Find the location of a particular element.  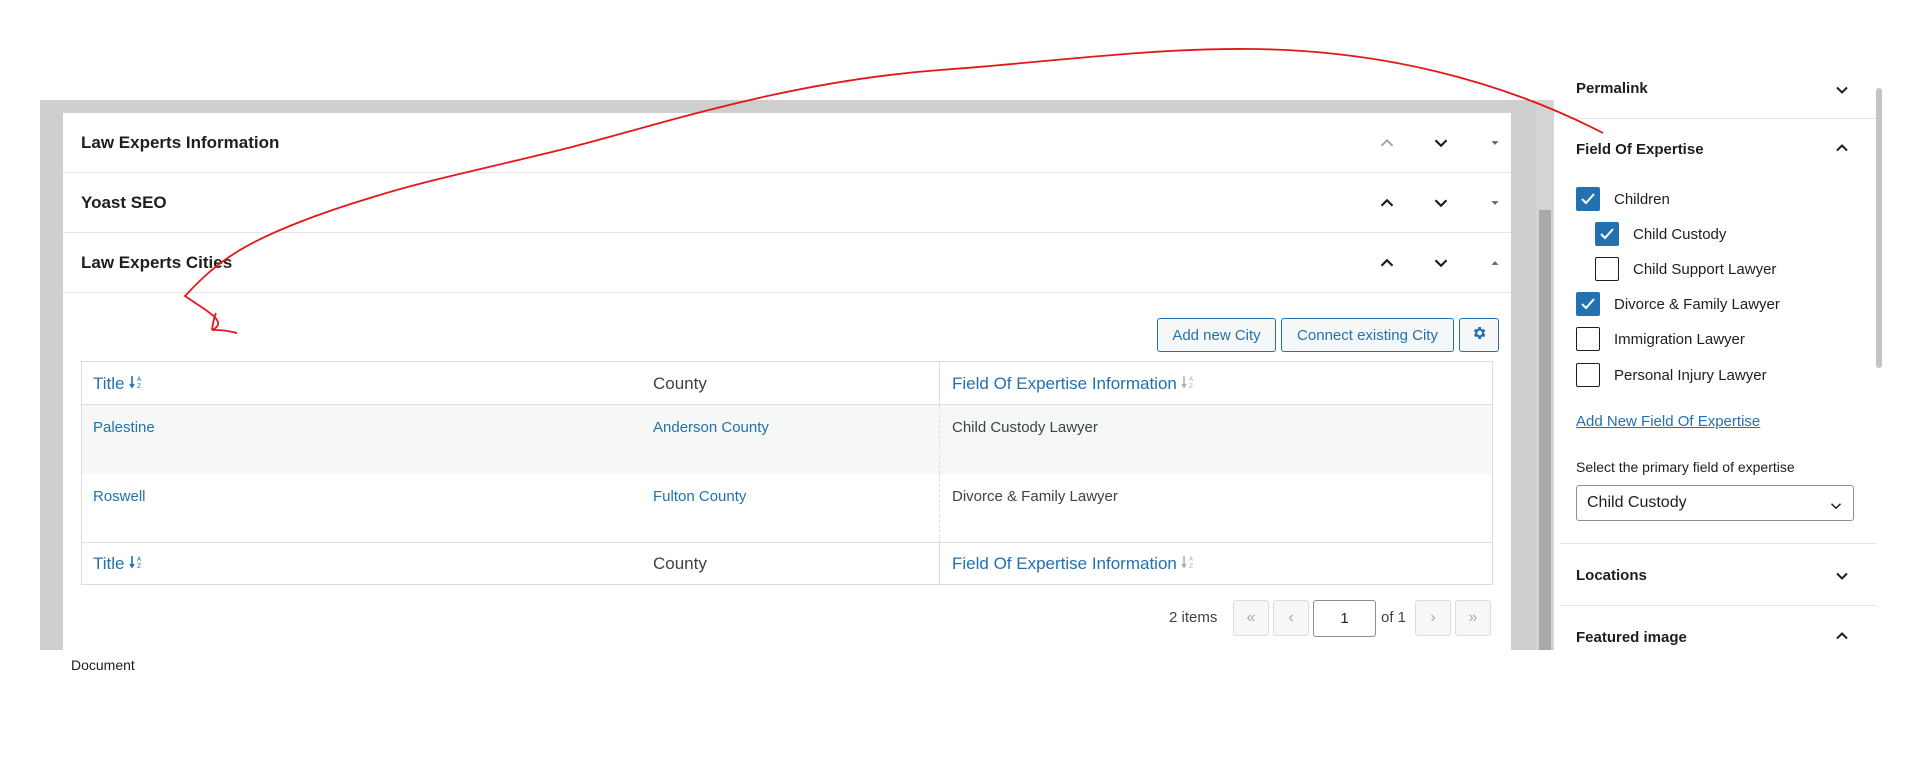

panel-title: Yoast SEO is located at coordinates (124, 202).